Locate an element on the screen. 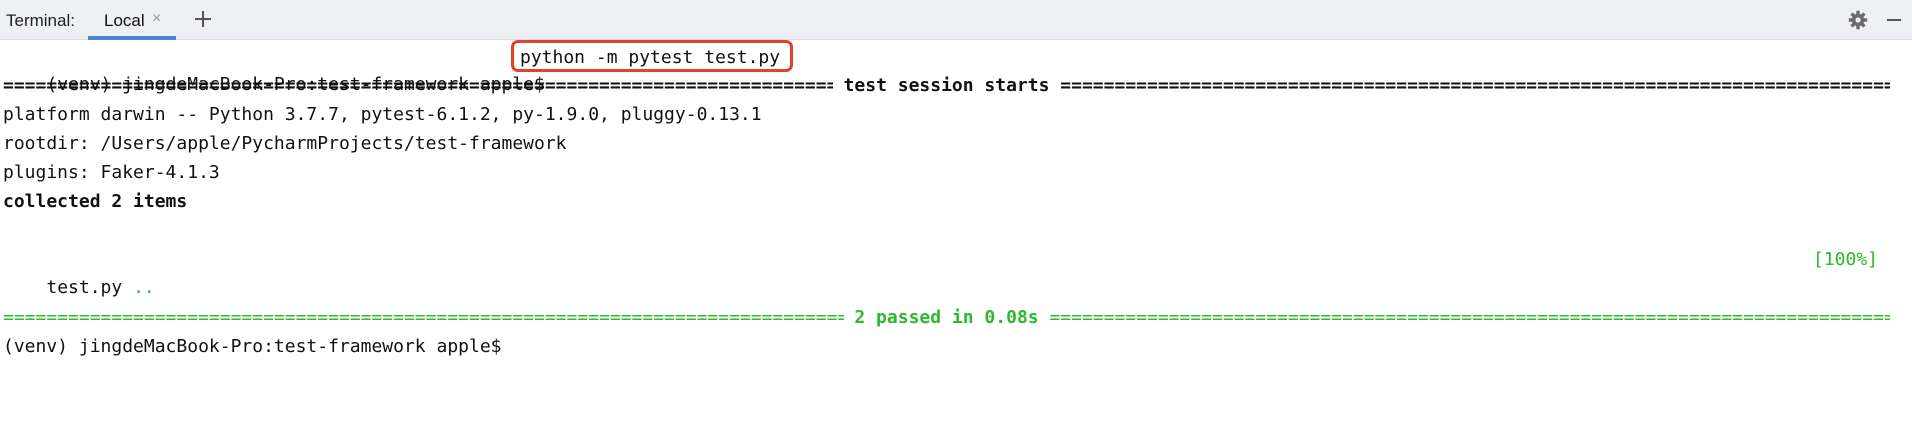  test-dots: .. is located at coordinates (144, 287).